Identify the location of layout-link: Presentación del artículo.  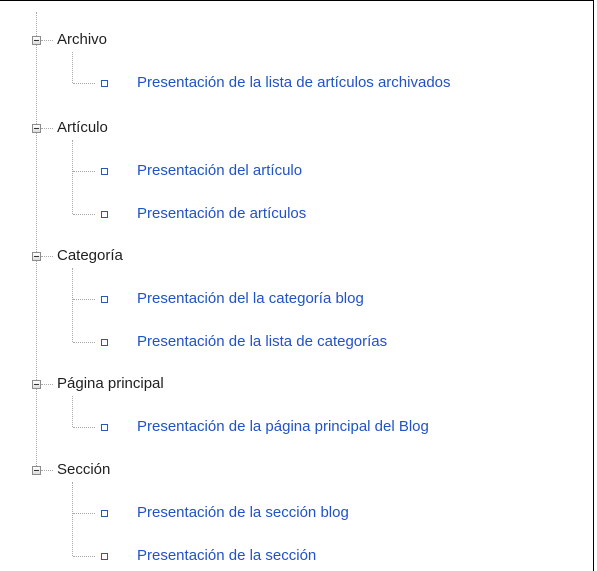
(219, 171).